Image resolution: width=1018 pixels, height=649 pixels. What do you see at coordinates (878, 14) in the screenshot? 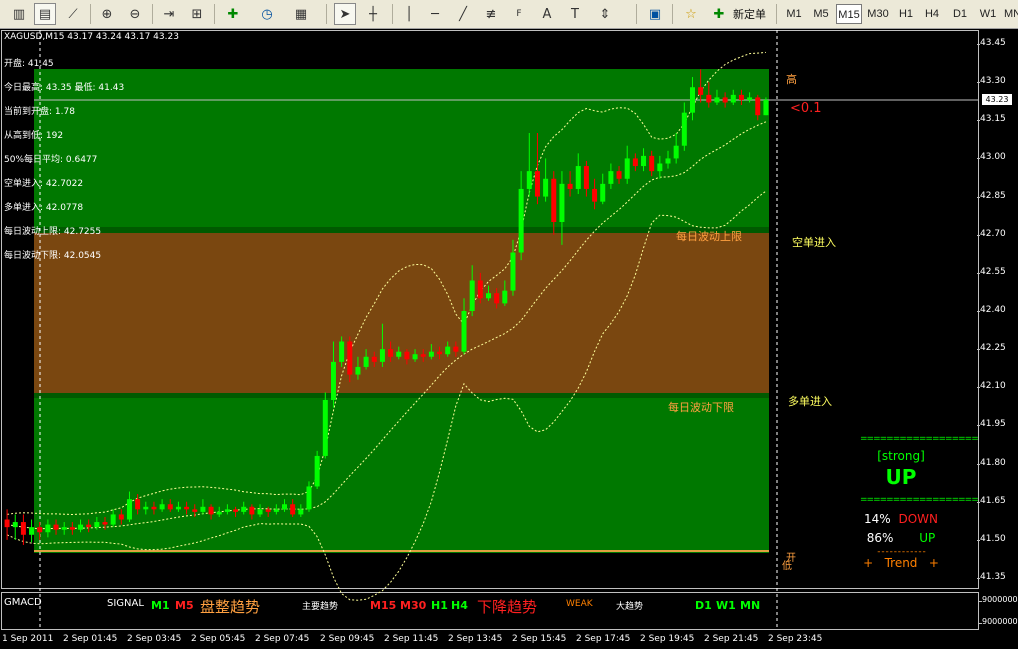
I see `tf-m30: M30` at bounding box center [878, 14].